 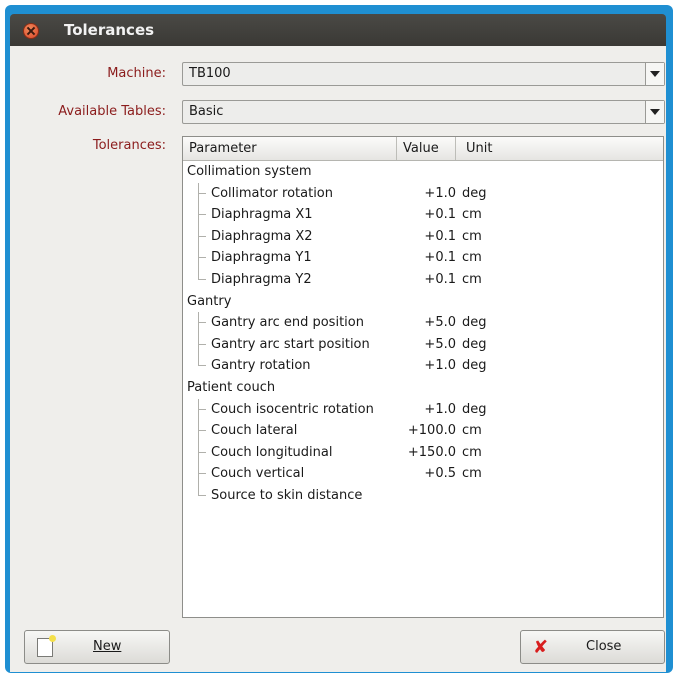 What do you see at coordinates (272, 452) in the screenshot?
I see `parameter-name: Couch longitudinal` at bounding box center [272, 452].